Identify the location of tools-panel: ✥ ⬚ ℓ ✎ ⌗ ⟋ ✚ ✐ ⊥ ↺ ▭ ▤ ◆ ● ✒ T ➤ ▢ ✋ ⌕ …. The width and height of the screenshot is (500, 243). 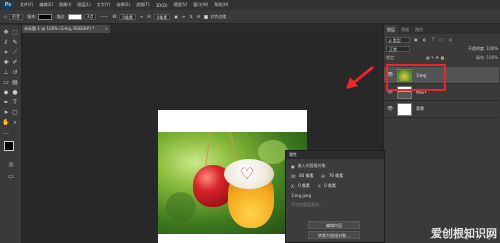
(11, 134).